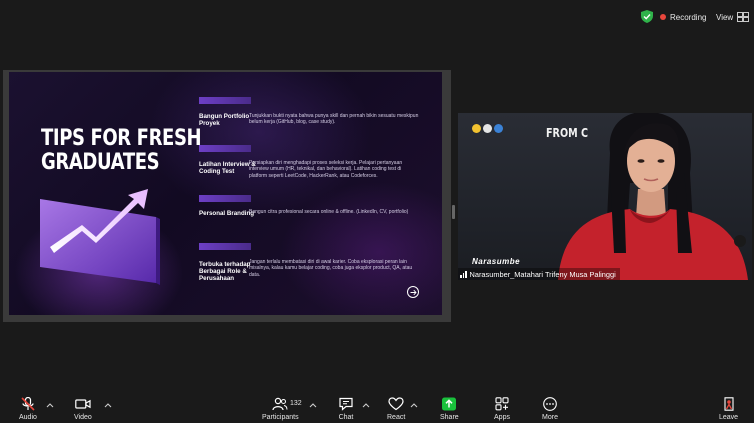  I want to click on growth-chart-illustration, so click(100, 237).